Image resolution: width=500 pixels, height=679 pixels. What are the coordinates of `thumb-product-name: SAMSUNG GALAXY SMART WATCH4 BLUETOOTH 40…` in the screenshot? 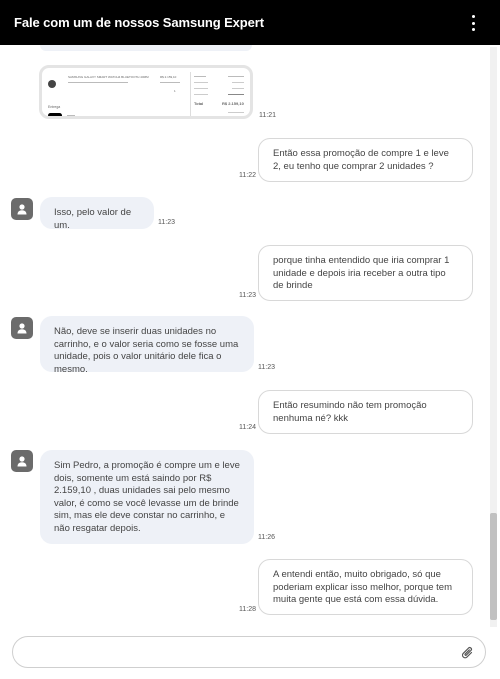 It's located at (108, 77).